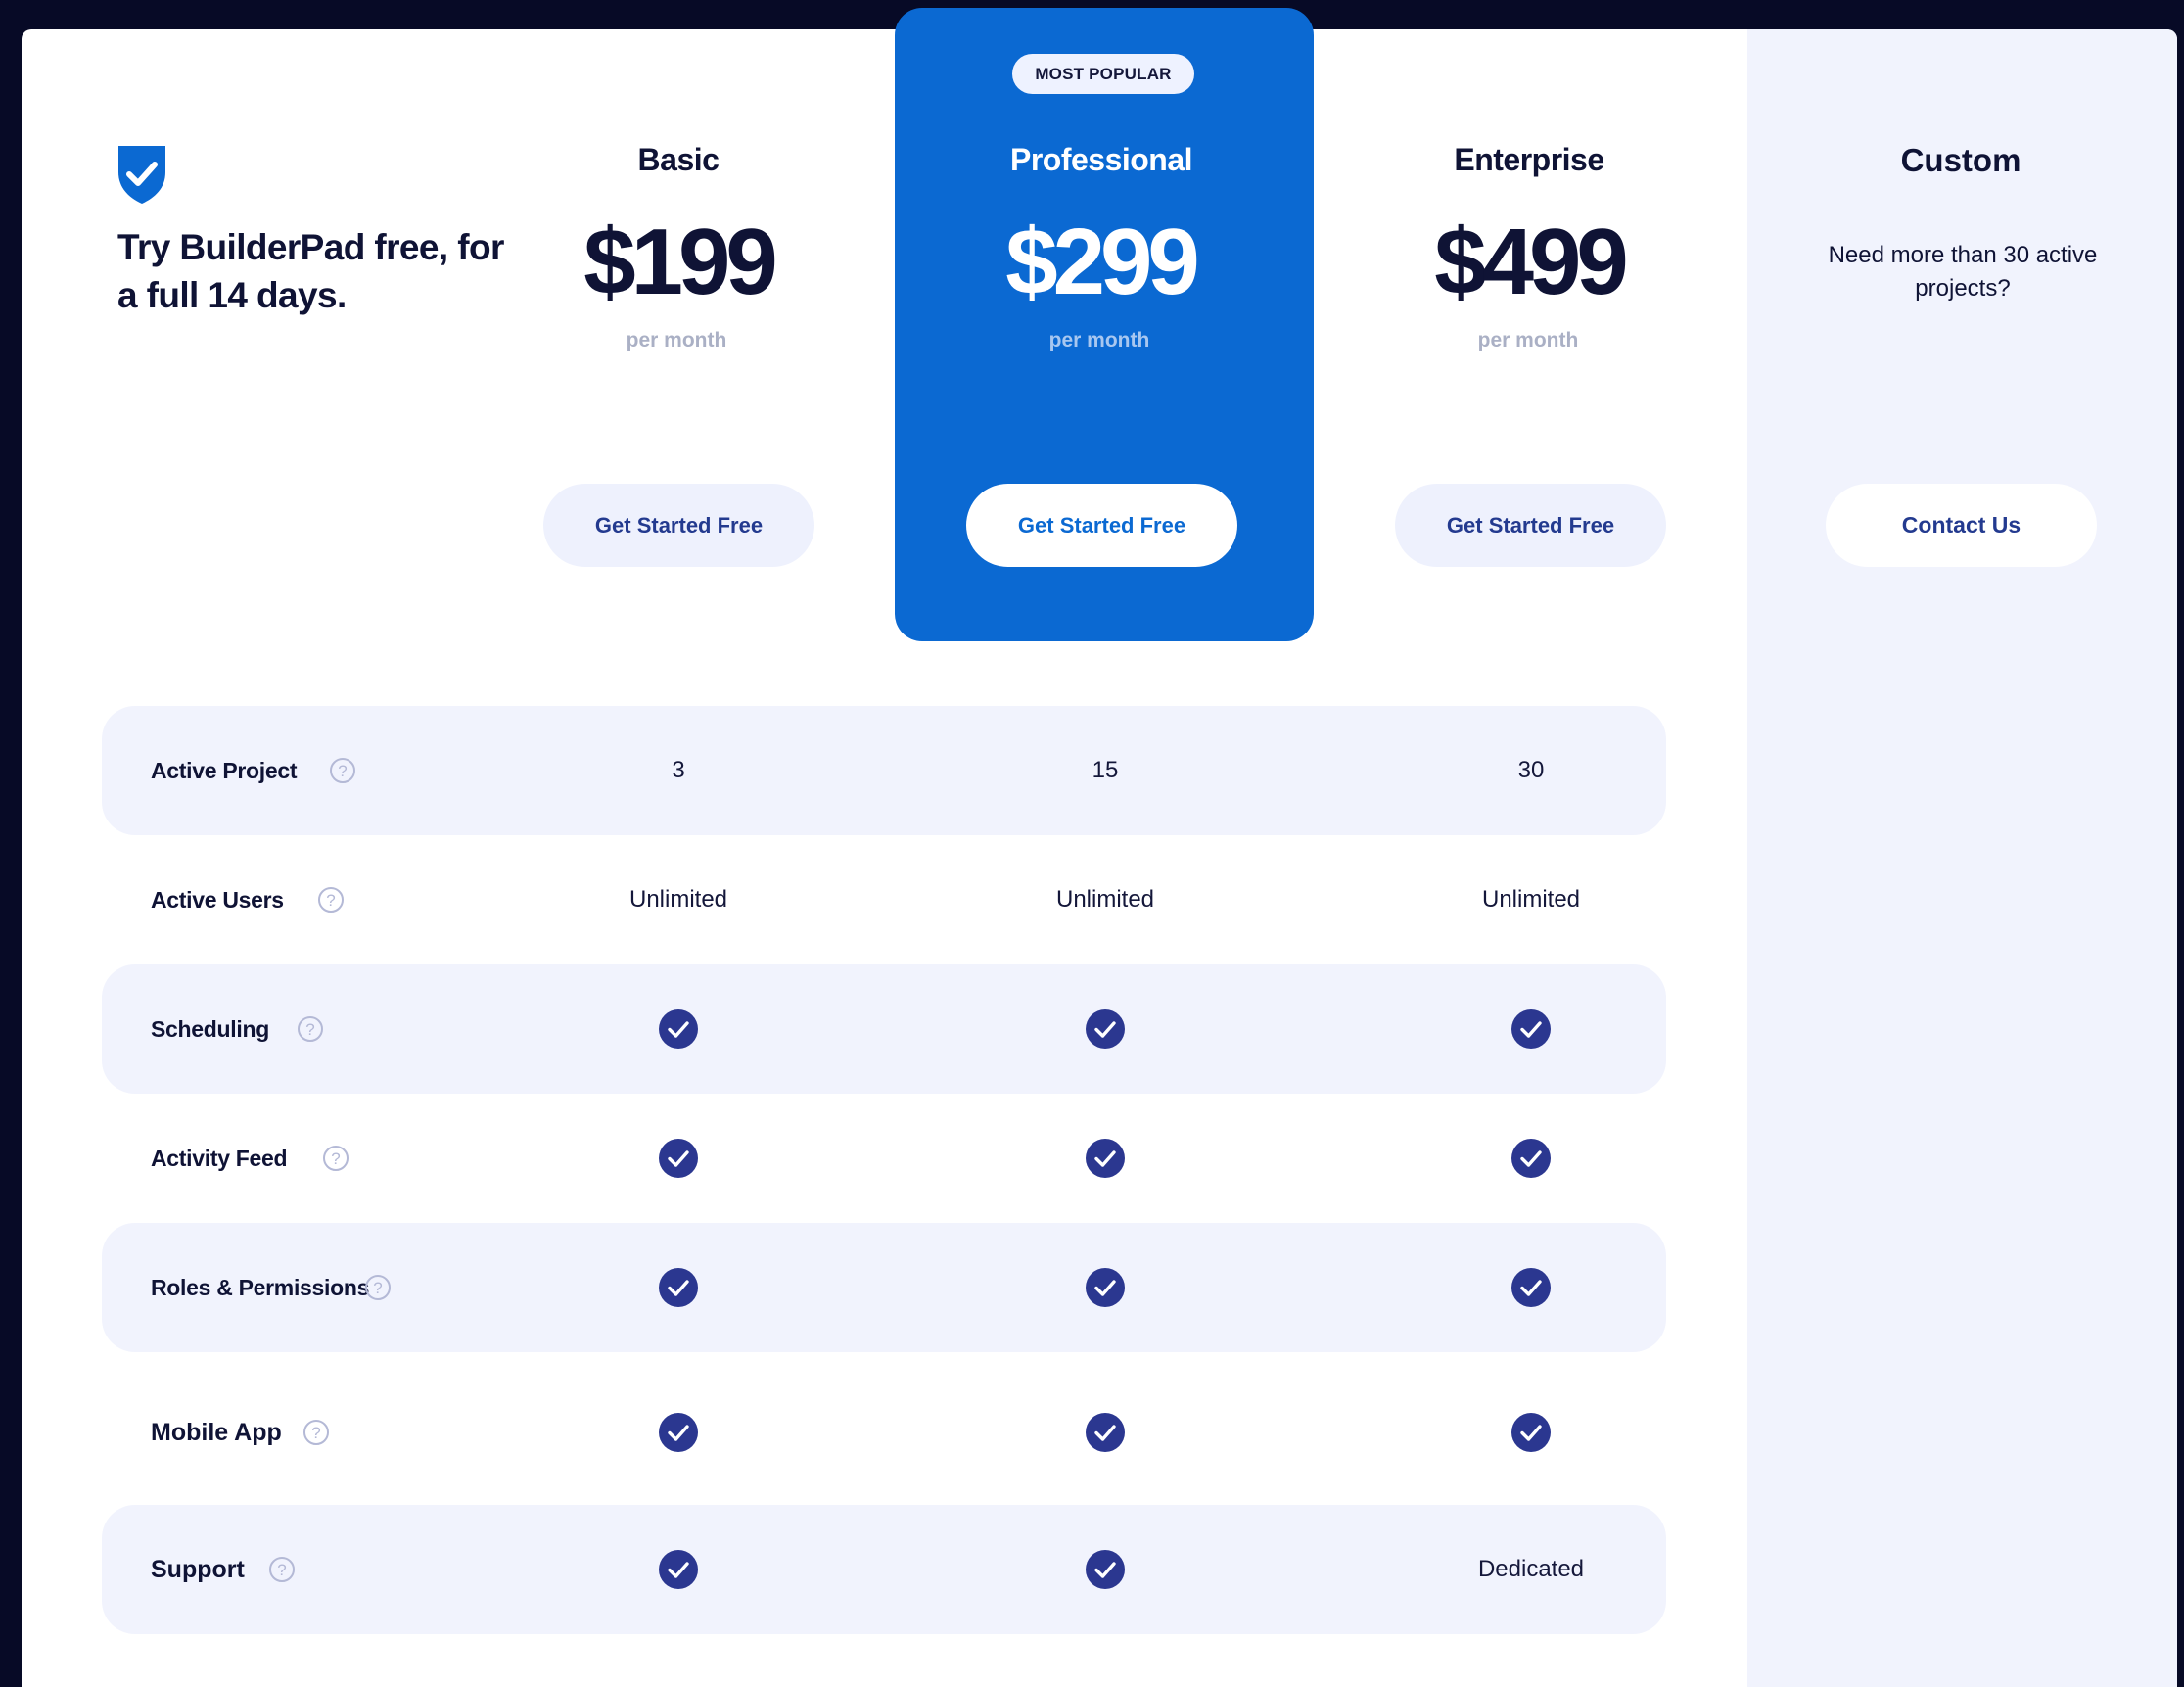 Image resolution: width=2184 pixels, height=1687 pixels. I want to click on feature-value-basic: 3, so click(678, 770).